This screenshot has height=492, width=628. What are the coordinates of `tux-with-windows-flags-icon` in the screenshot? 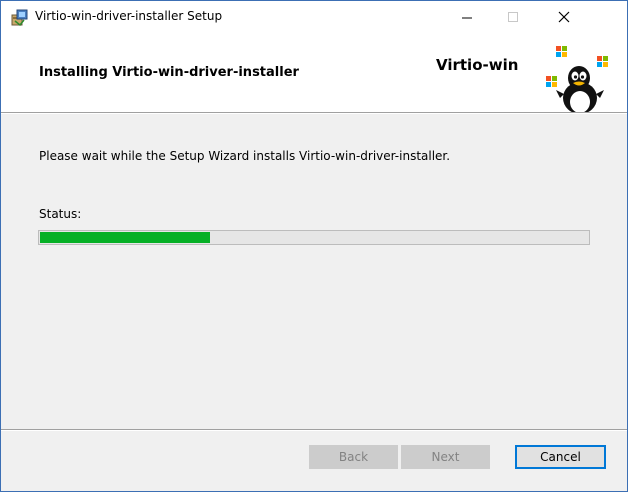 It's located at (577, 79).